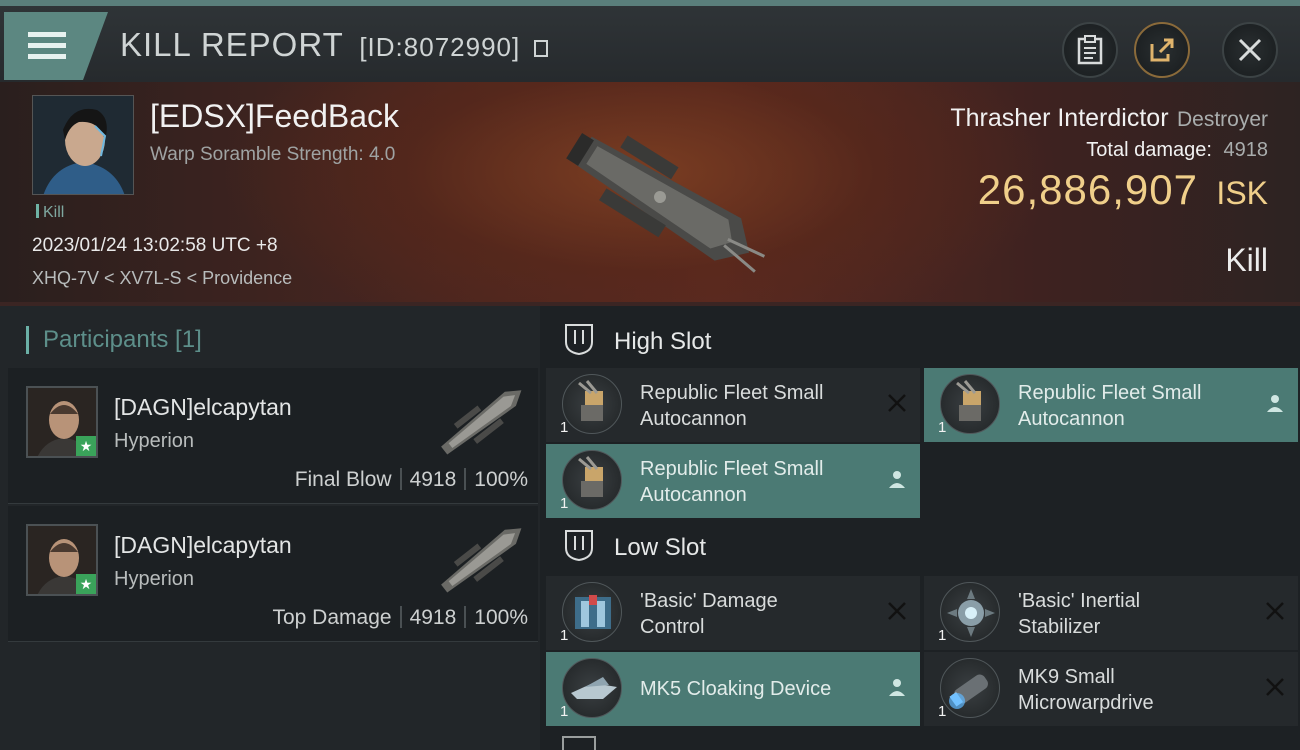  What do you see at coordinates (672, 627) in the screenshot?
I see `module-name-line2: Control` at bounding box center [672, 627].